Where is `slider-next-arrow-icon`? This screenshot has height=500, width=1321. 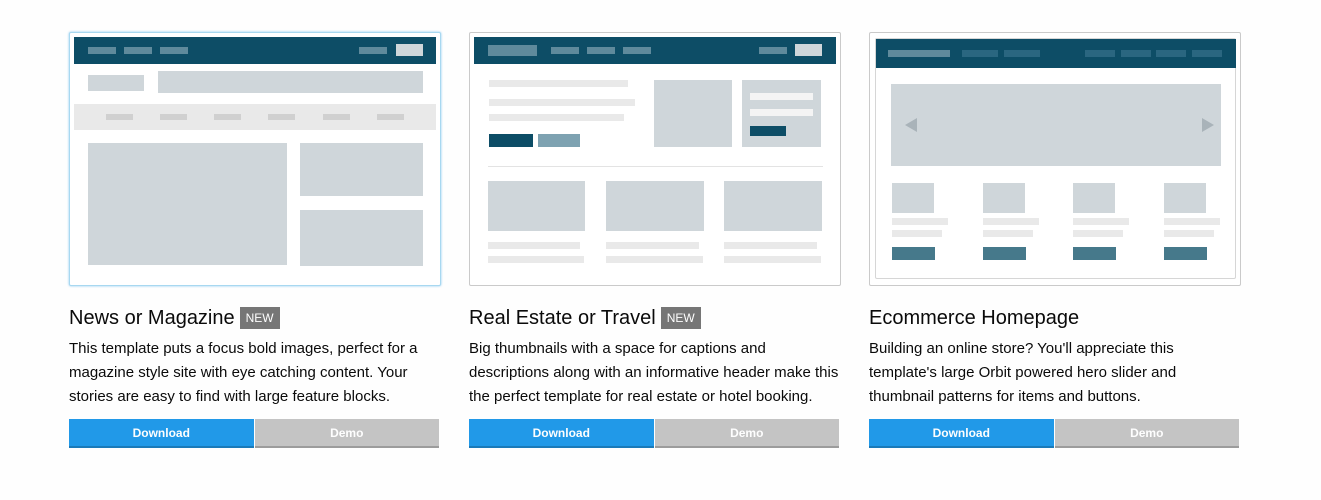 slider-next-arrow-icon is located at coordinates (1208, 125).